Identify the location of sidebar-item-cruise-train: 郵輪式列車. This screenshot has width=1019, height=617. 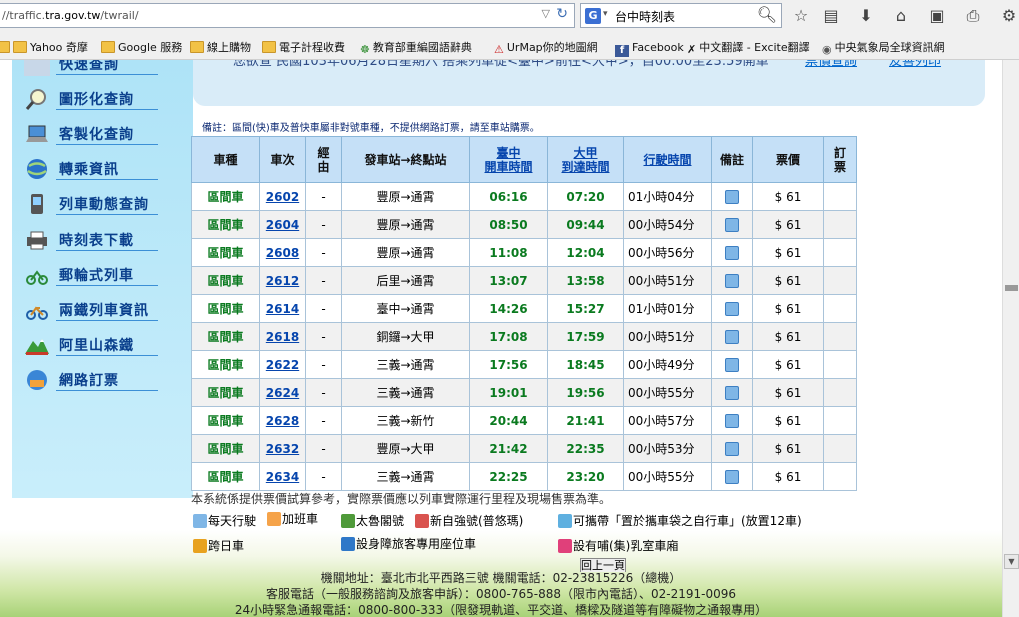
(103, 276).